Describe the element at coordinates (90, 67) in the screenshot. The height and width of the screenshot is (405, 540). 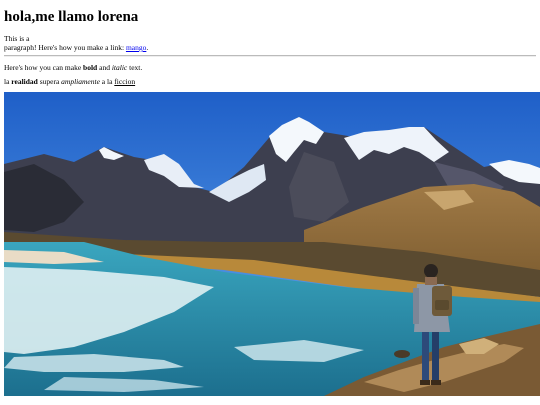
I see `bold-text: bold` at that location.